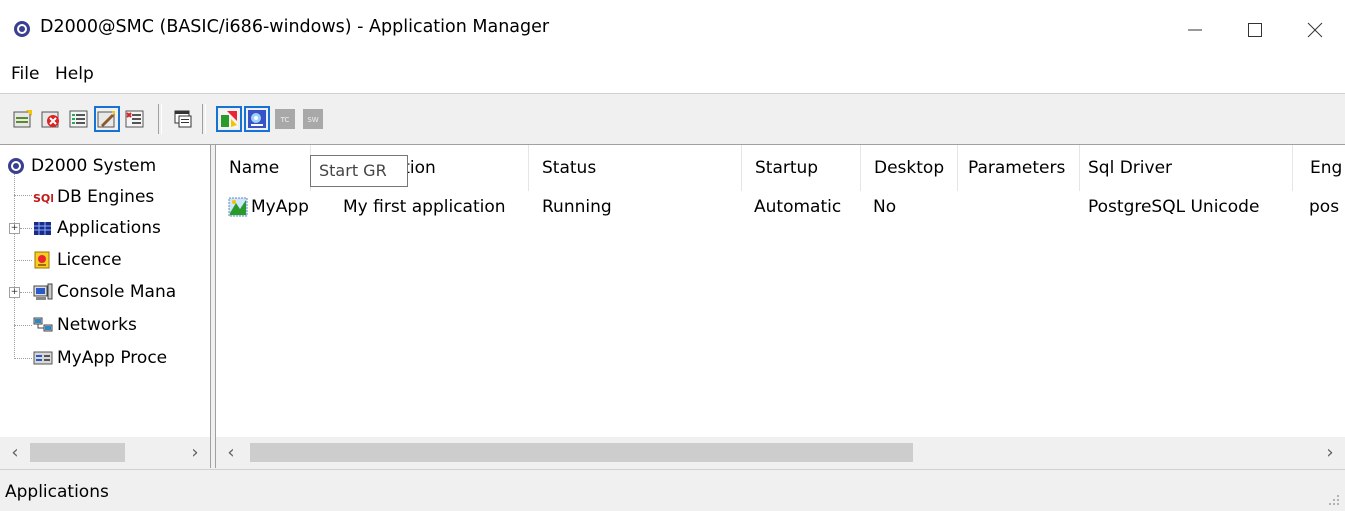  I want to click on resize-grip-icon, so click(1334, 500).